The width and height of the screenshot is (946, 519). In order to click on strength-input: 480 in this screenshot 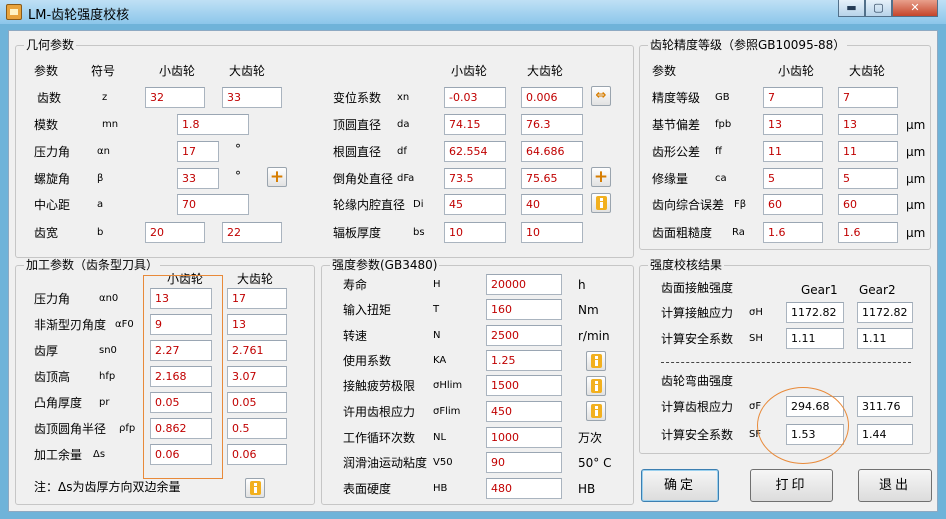, I will do `click(524, 488)`.